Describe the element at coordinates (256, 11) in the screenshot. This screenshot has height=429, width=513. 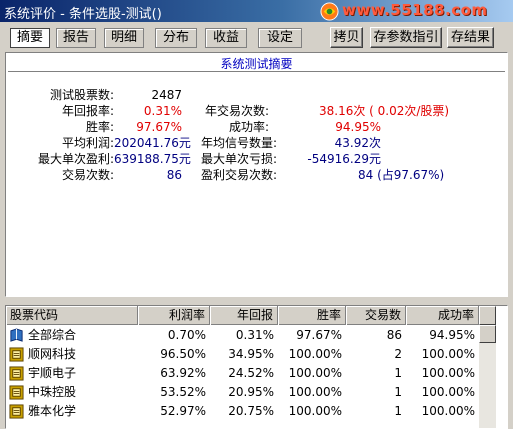
I see `title-bar: 系统评价 - 条件选股-测试() www.55188.com` at that location.